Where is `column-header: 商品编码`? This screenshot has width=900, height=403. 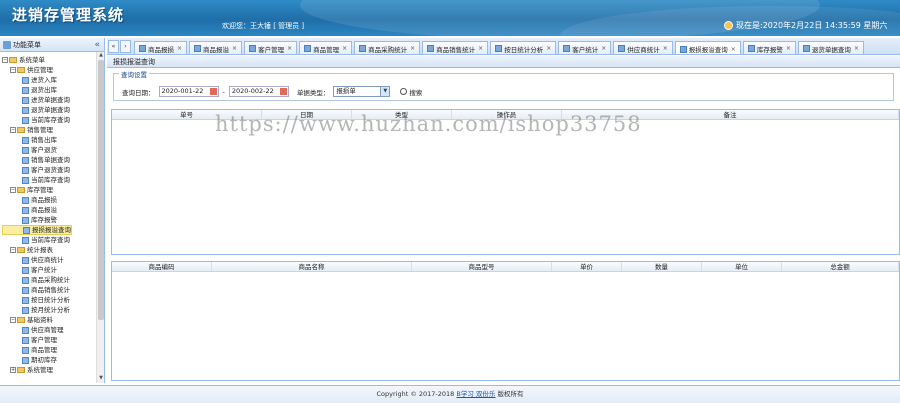
column-header: 商品编码 is located at coordinates (162, 266).